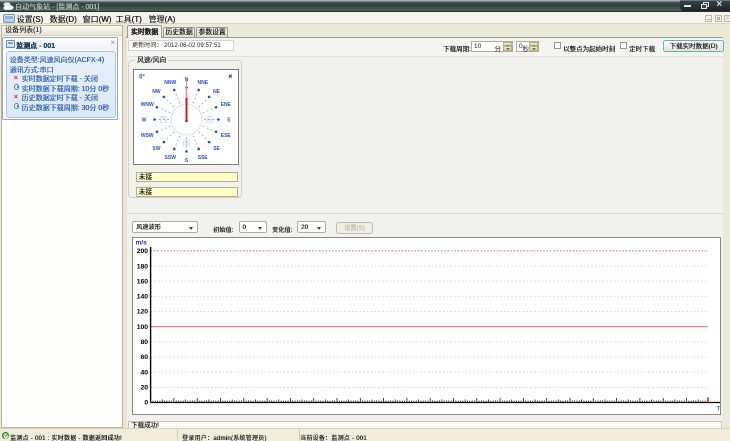 The width and height of the screenshot is (730, 441). Describe the element at coordinates (202, 83) in the screenshot. I see `svg-text: NNE` at that location.